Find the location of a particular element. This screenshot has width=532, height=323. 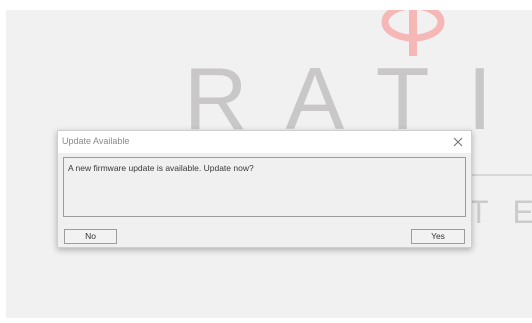

dialog-titlebar: Update Available is located at coordinates (264, 142).